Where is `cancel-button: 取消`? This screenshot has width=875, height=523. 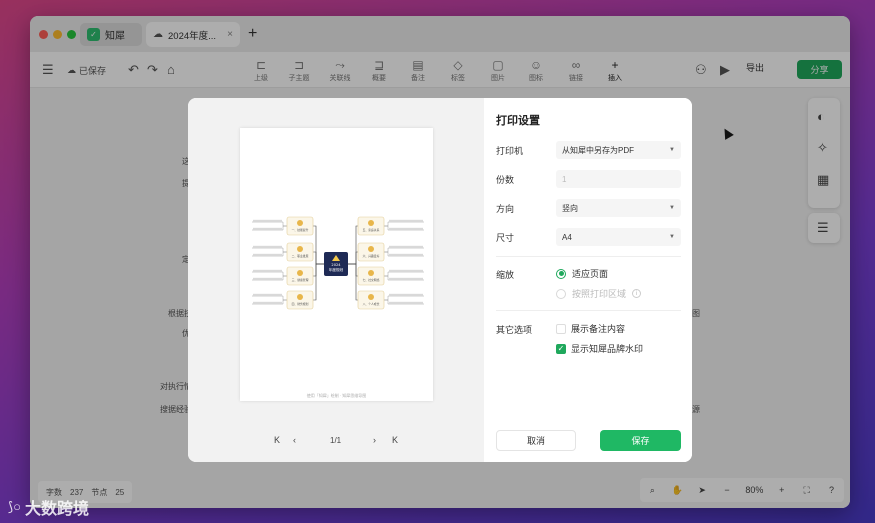
cancel-button: 取消 is located at coordinates (536, 440).